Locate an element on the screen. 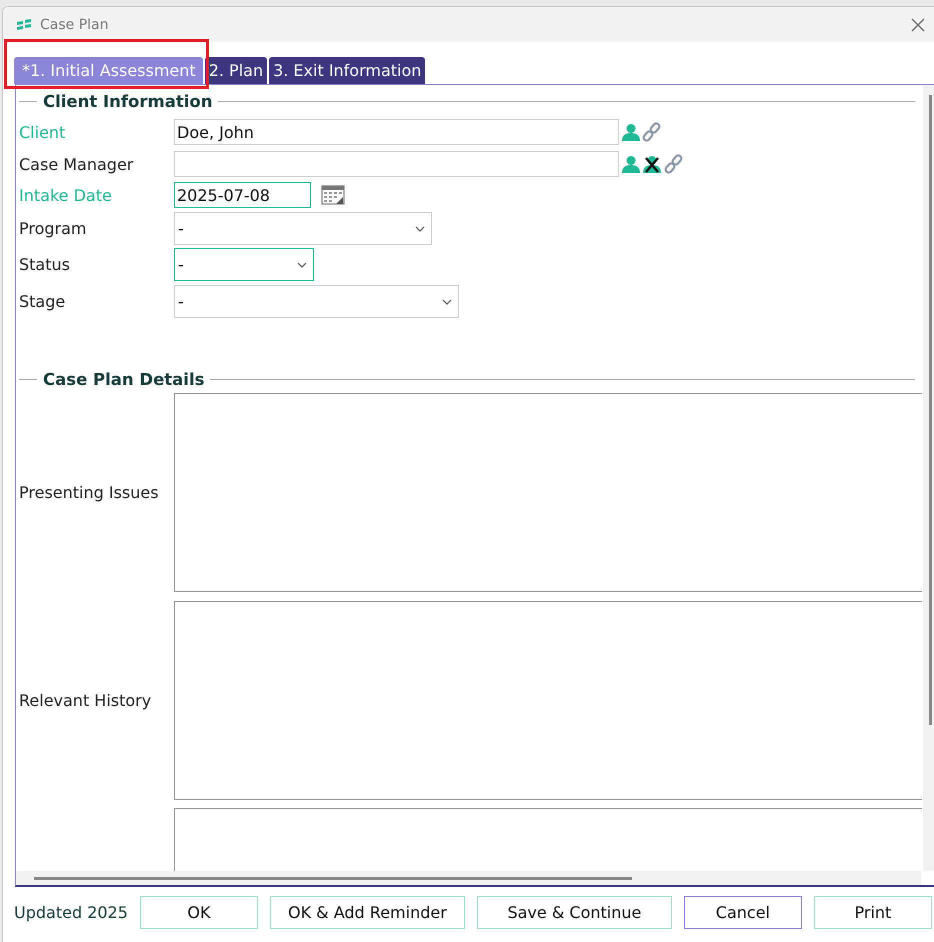 This screenshot has width=934, height=942. field-label: Status is located at coordinates (44, 264).